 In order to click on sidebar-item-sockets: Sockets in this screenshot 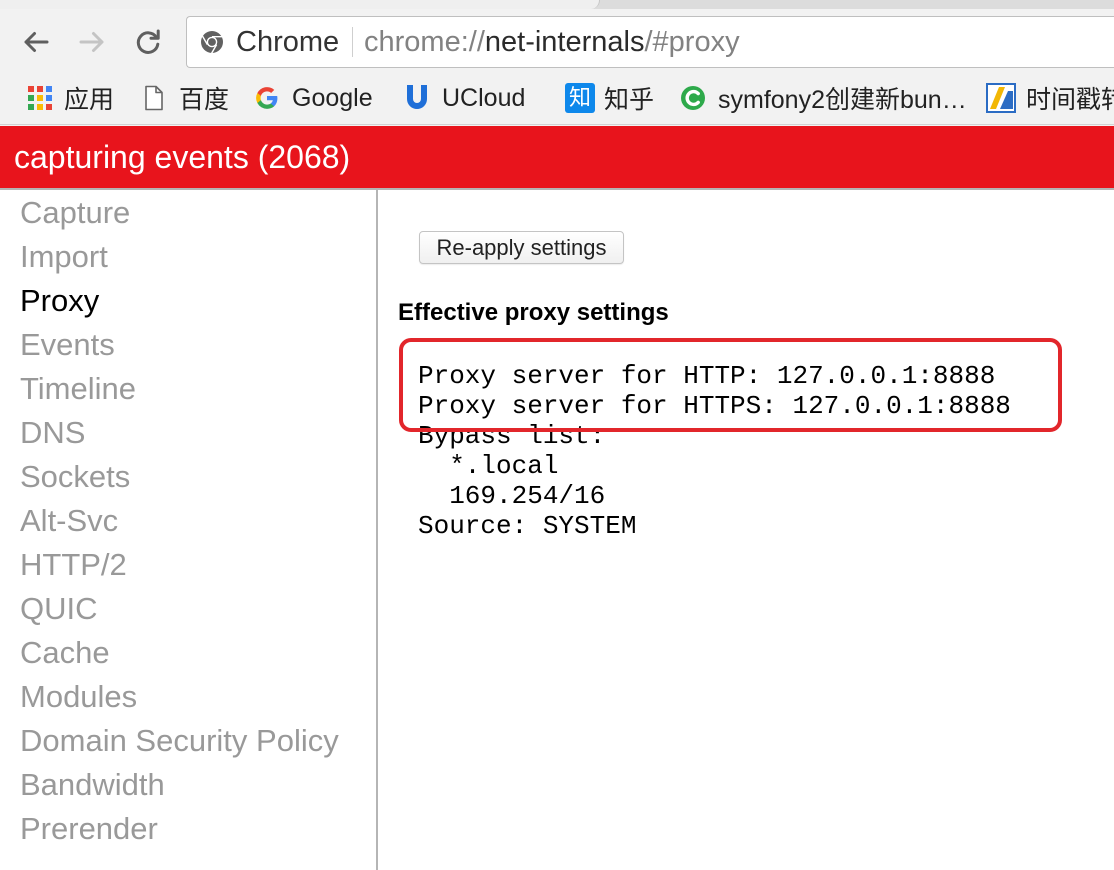, I will do `click(188, 477)`.